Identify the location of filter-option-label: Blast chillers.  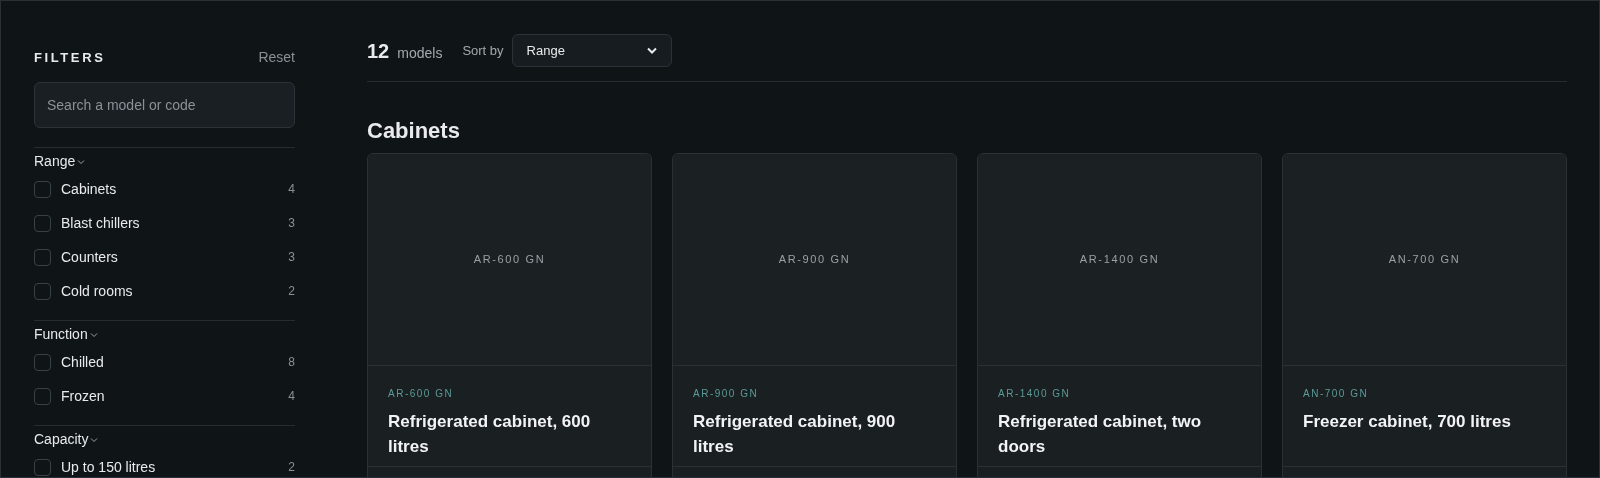
(101, 223).